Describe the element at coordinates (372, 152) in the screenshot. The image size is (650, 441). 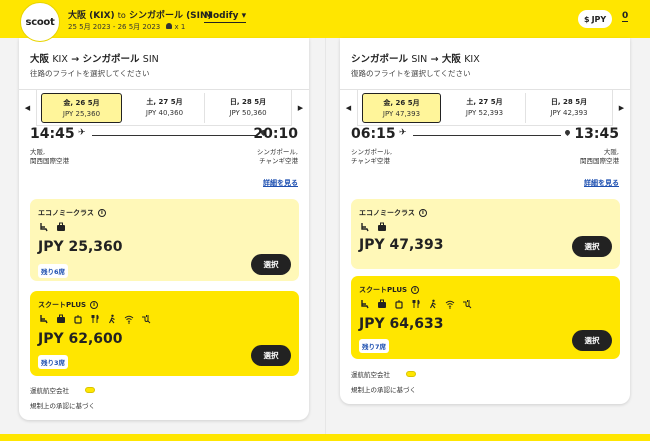
I see `departure-city: シンガポール,` at that location.